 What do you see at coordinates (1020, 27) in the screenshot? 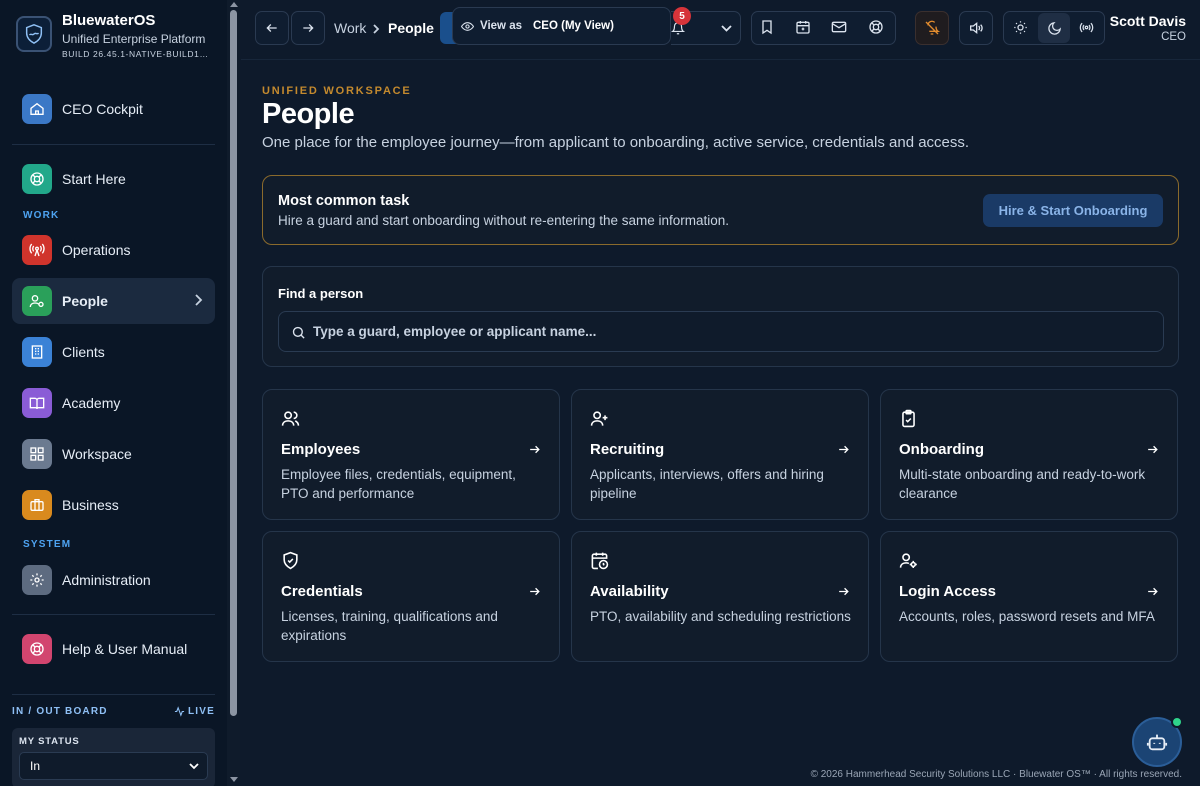
I see `light-theme-button` at bounding box center [1020, 27].